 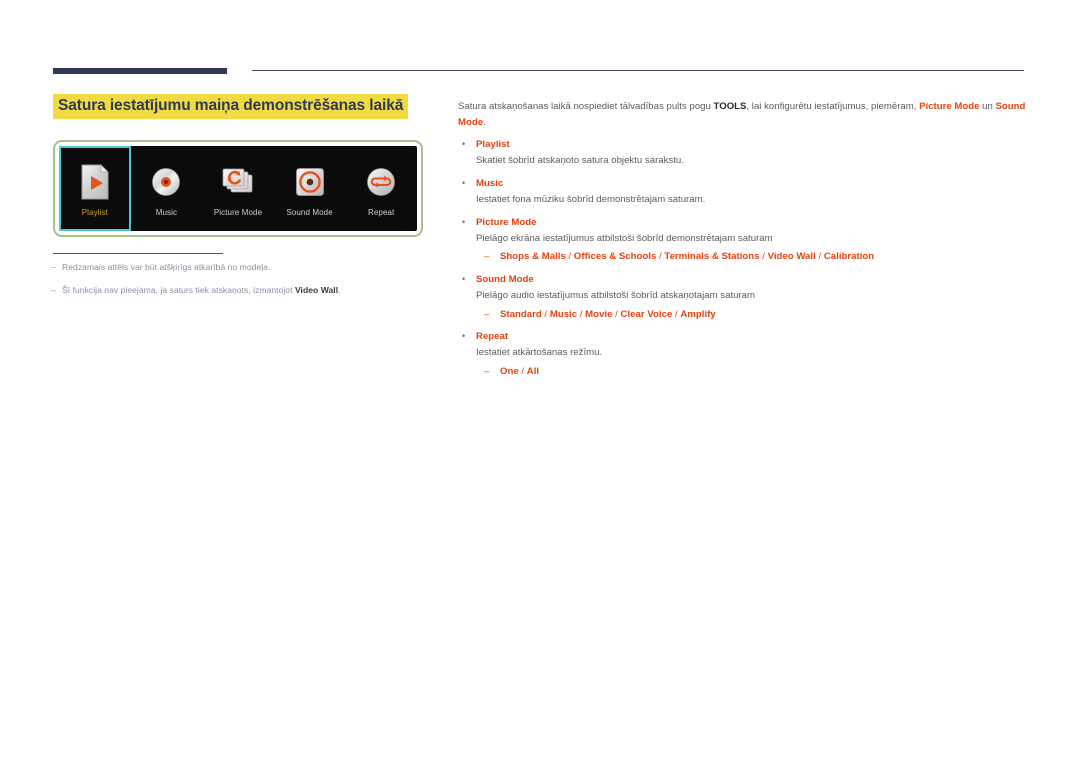 What do you see at coordinates (490, 183) in the screenshot?
I see `bullet-title: Music` at bounding box center [490, 183].